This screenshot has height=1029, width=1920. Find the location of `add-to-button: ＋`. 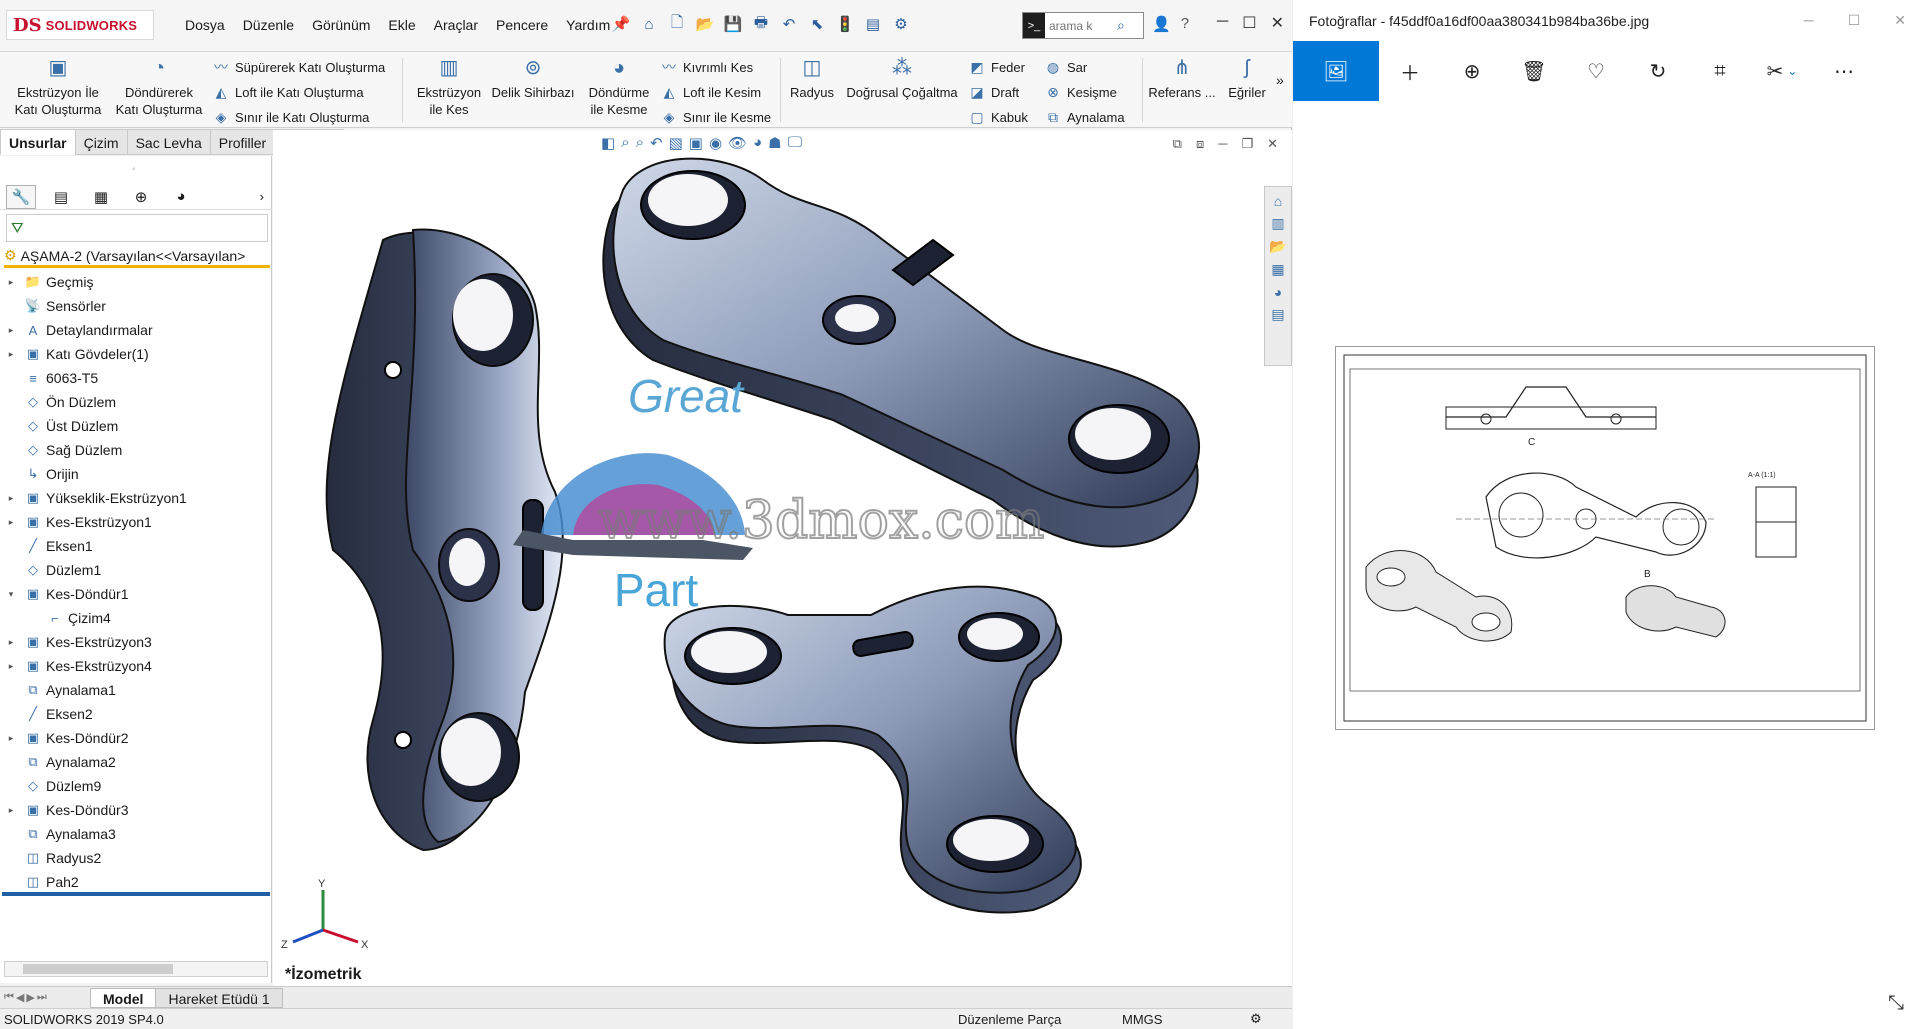

add-to-button: ＋ is located at coordinates (1410, 71).